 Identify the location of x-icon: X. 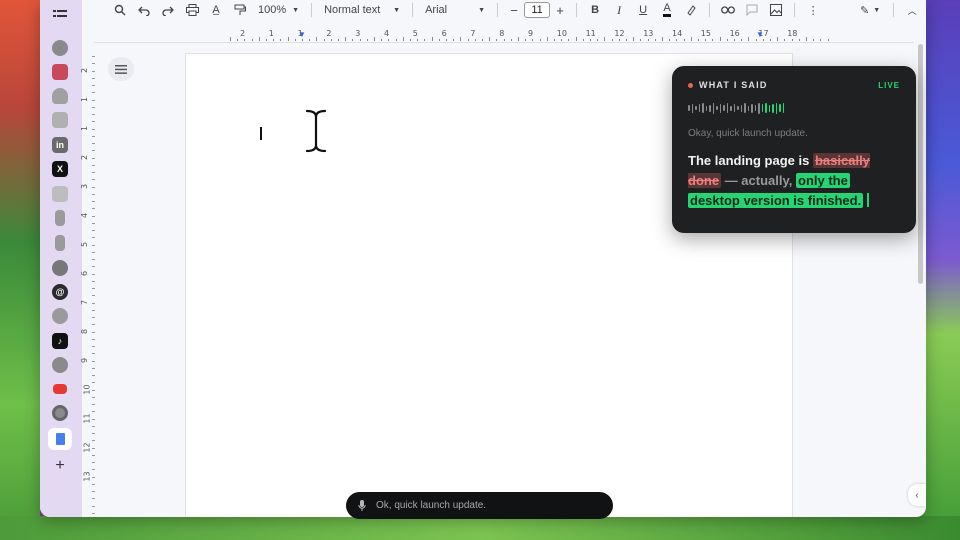
(60, 169).